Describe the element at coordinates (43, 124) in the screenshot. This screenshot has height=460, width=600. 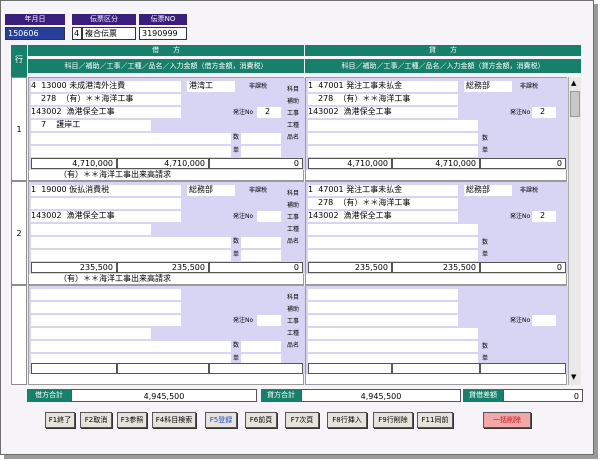
I see `debit-koshu-code: 7` at that location.